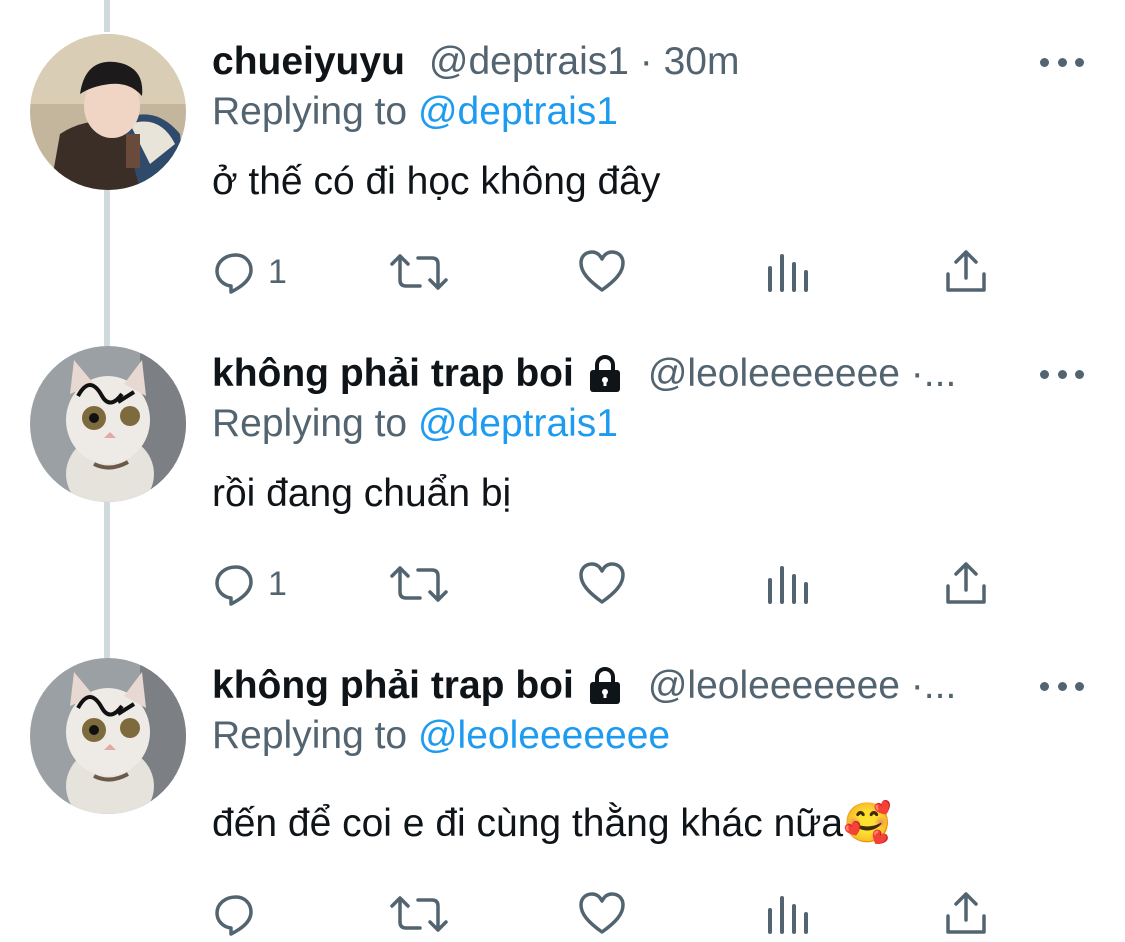 The image size is (1125, 942). Describe the element at coordinates (544, 735) in the screenshot. I see `replying-to-link: @leoleeeeeee` at that location.